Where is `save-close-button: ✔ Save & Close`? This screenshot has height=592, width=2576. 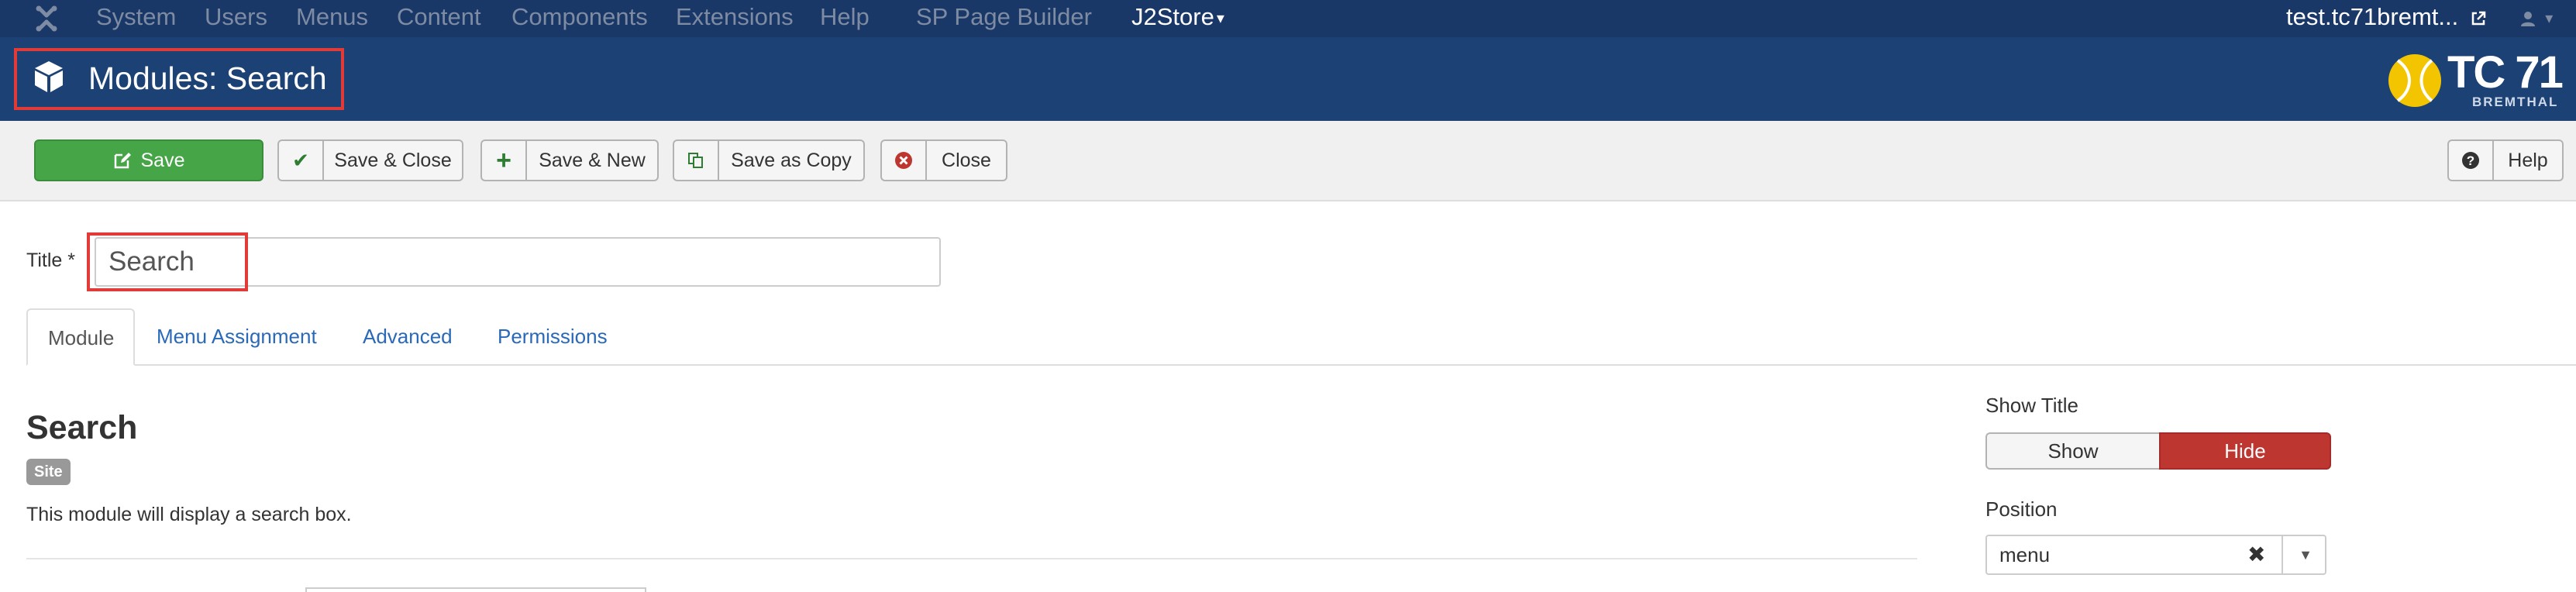 save-close-button: ✔ Save & Close is located at coordinates (370, 160).